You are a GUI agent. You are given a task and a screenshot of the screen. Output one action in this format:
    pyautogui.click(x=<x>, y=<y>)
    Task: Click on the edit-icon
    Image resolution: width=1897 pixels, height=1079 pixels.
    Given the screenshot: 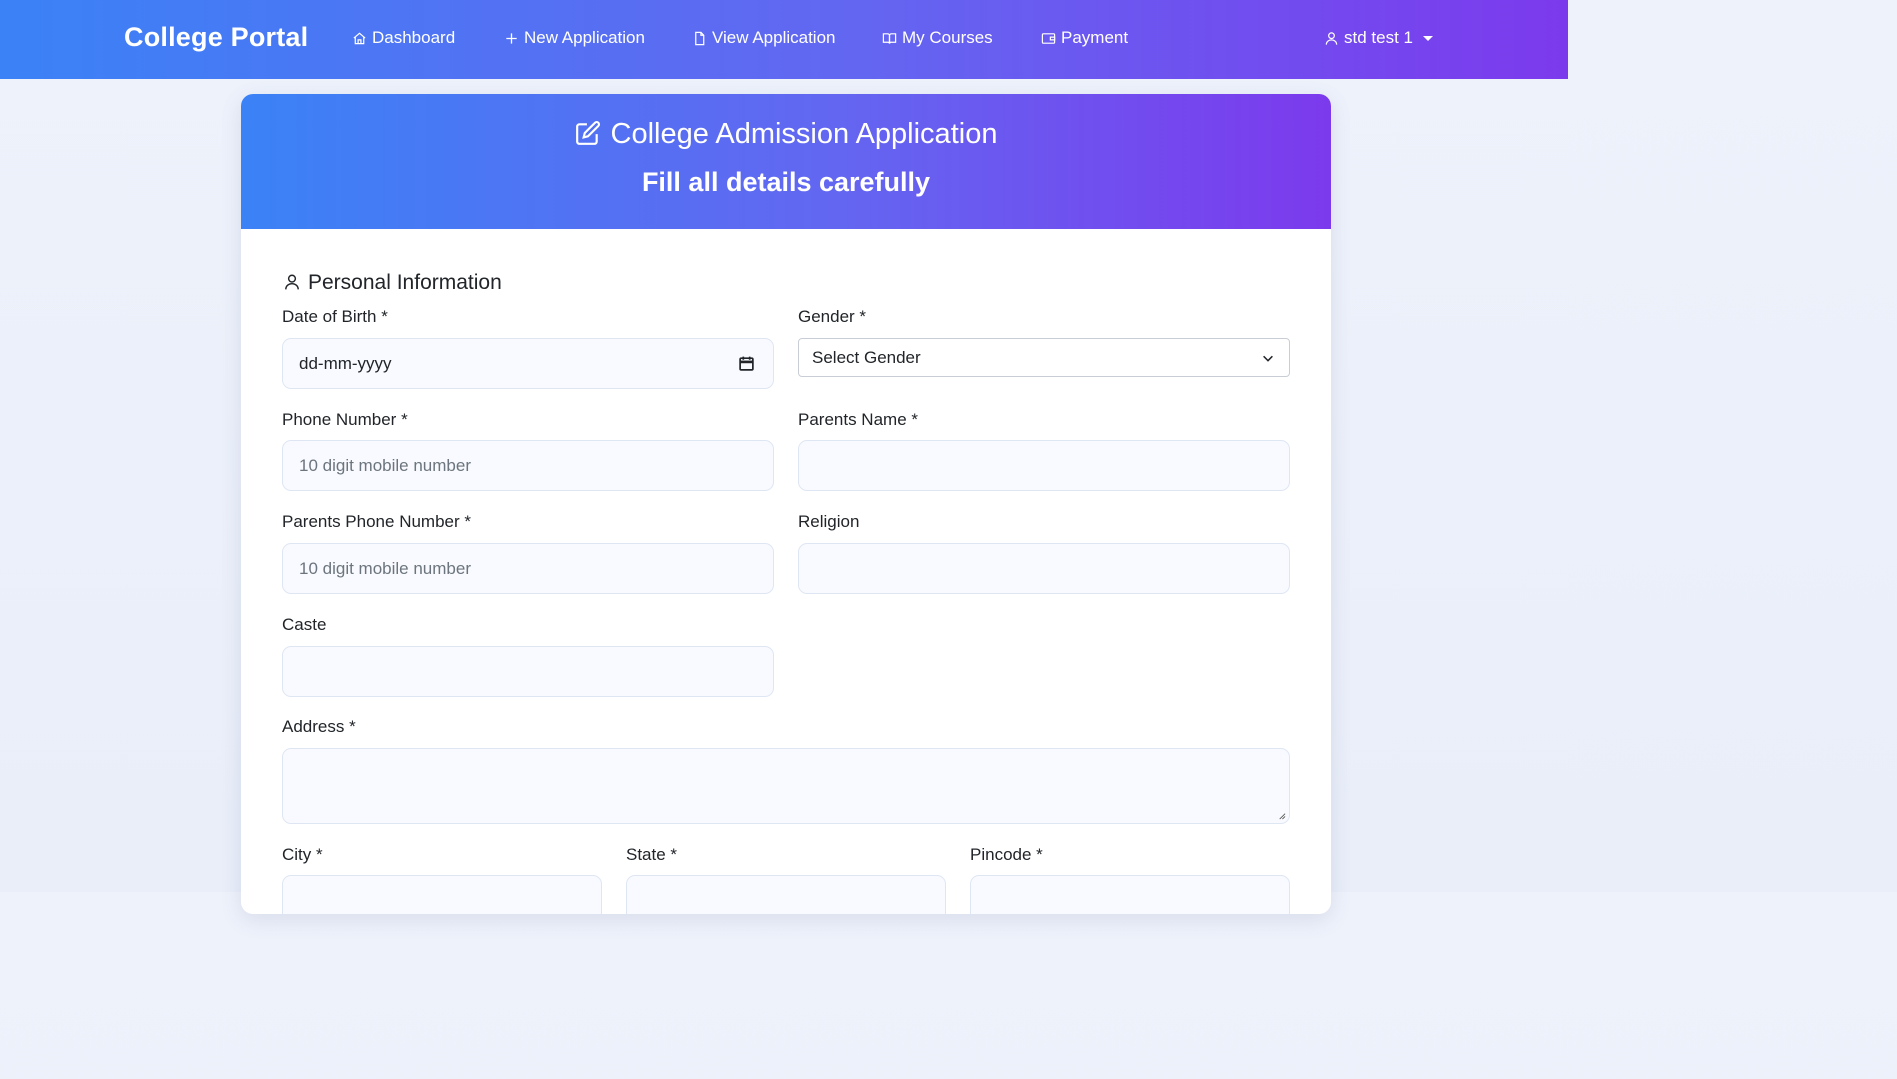 What is the action you would take?
    pyautogui.click(x=587, y=132)
    